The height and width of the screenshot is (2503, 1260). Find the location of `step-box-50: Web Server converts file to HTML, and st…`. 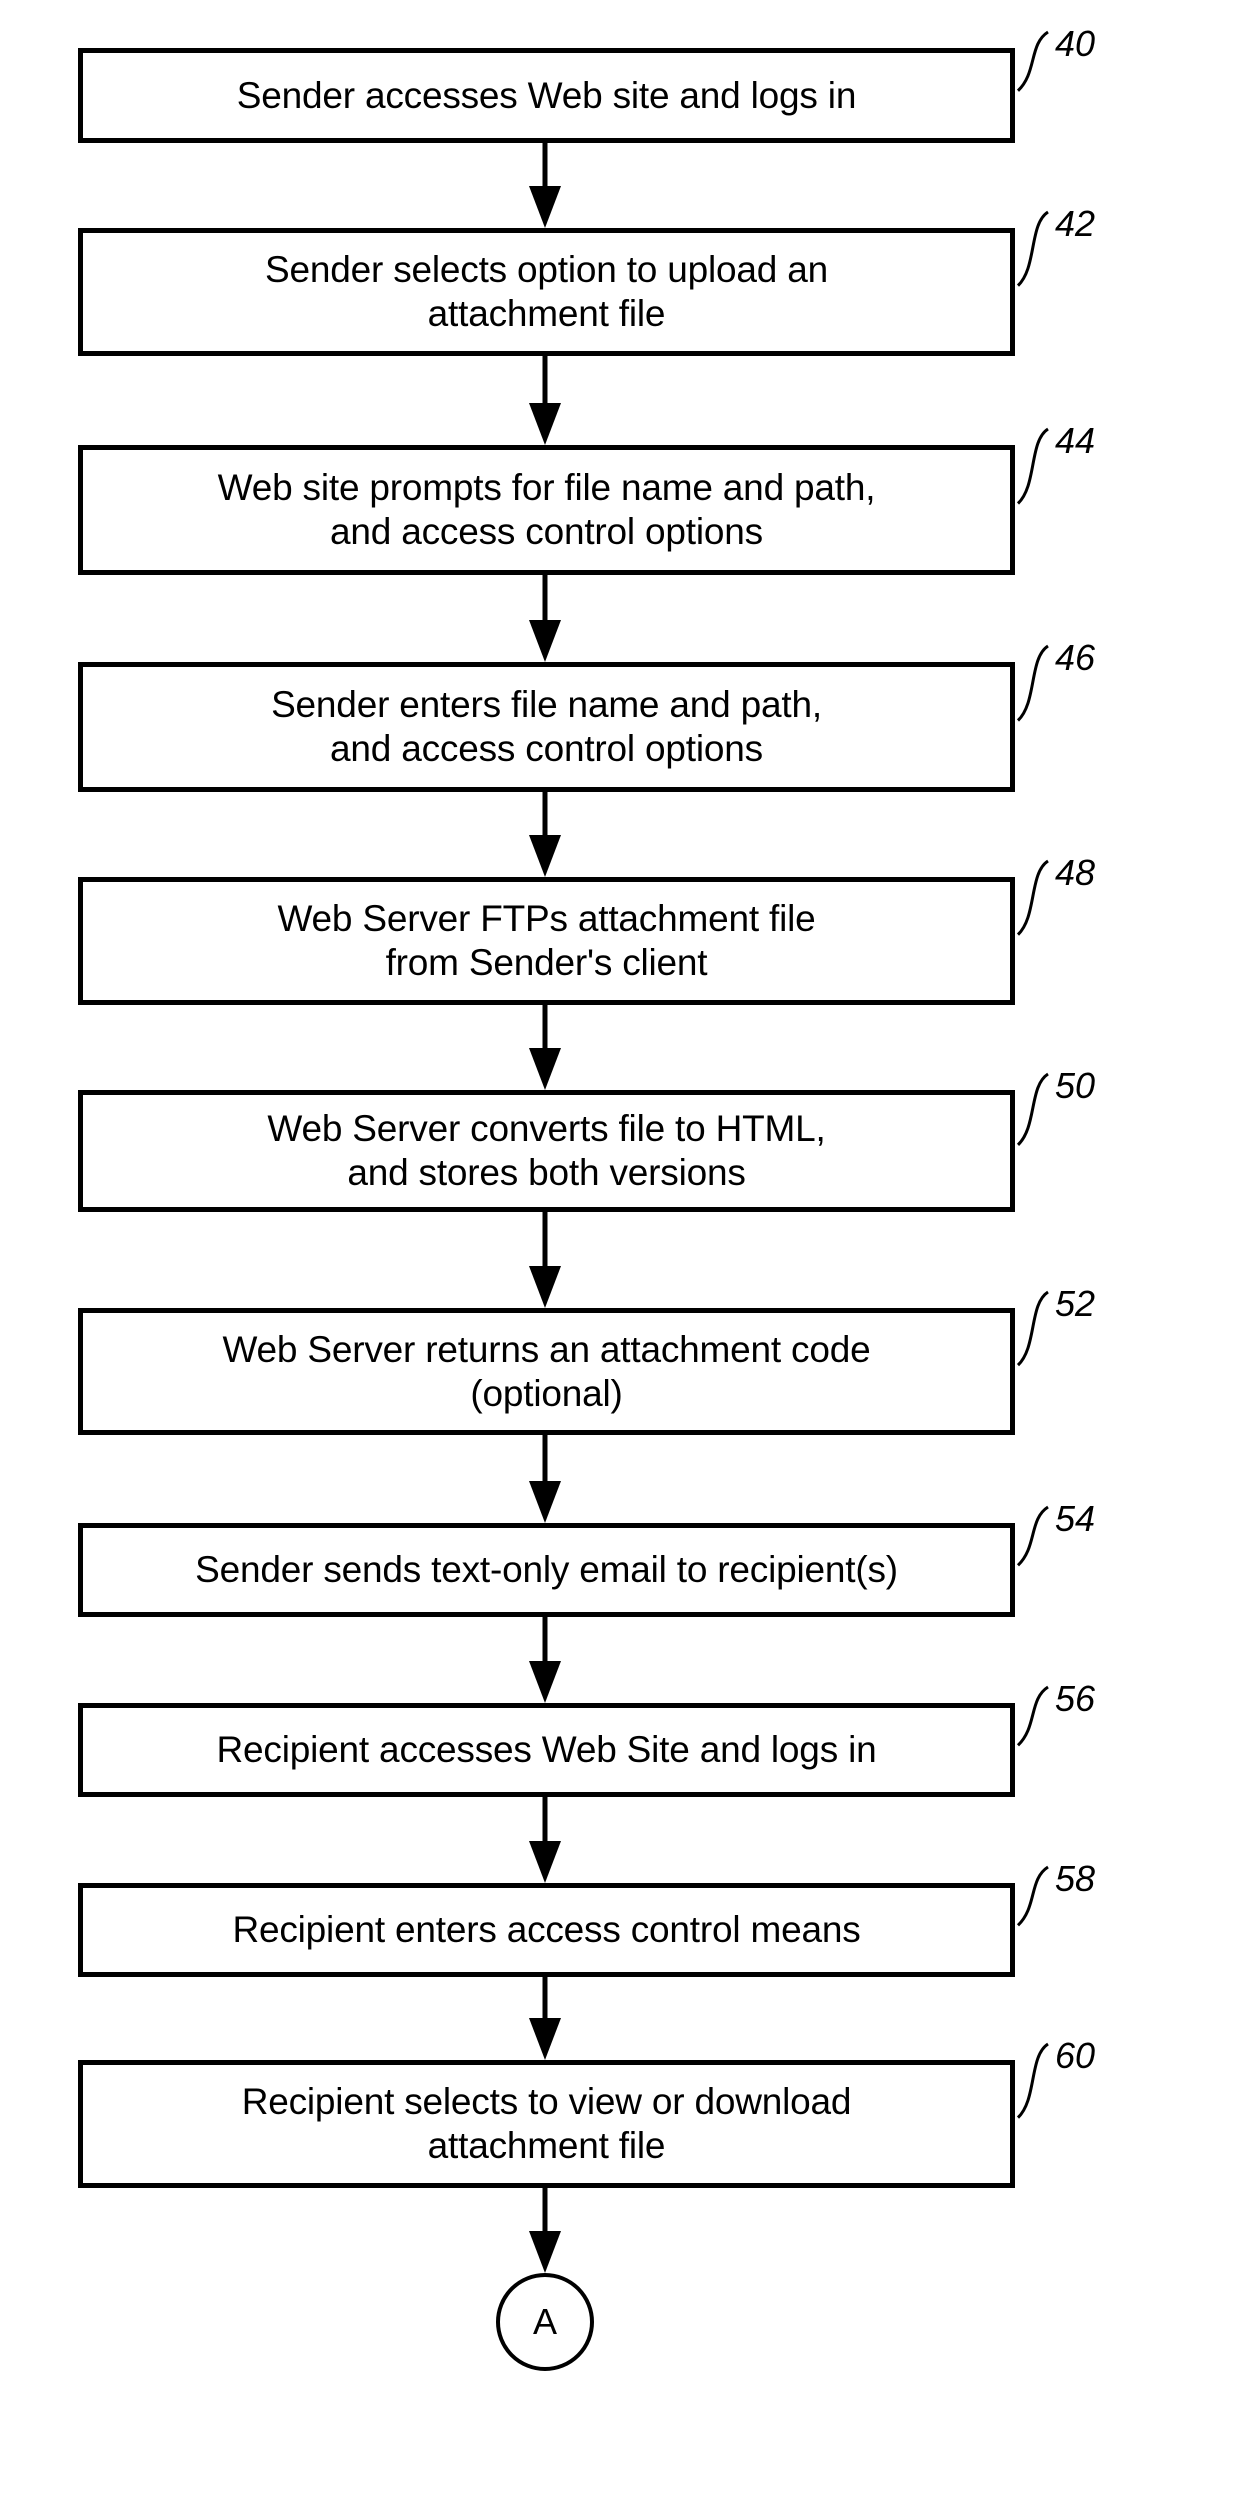

step-box-50: Web Server converts file to HTML, and st… is located at coordinates (546, 1151).